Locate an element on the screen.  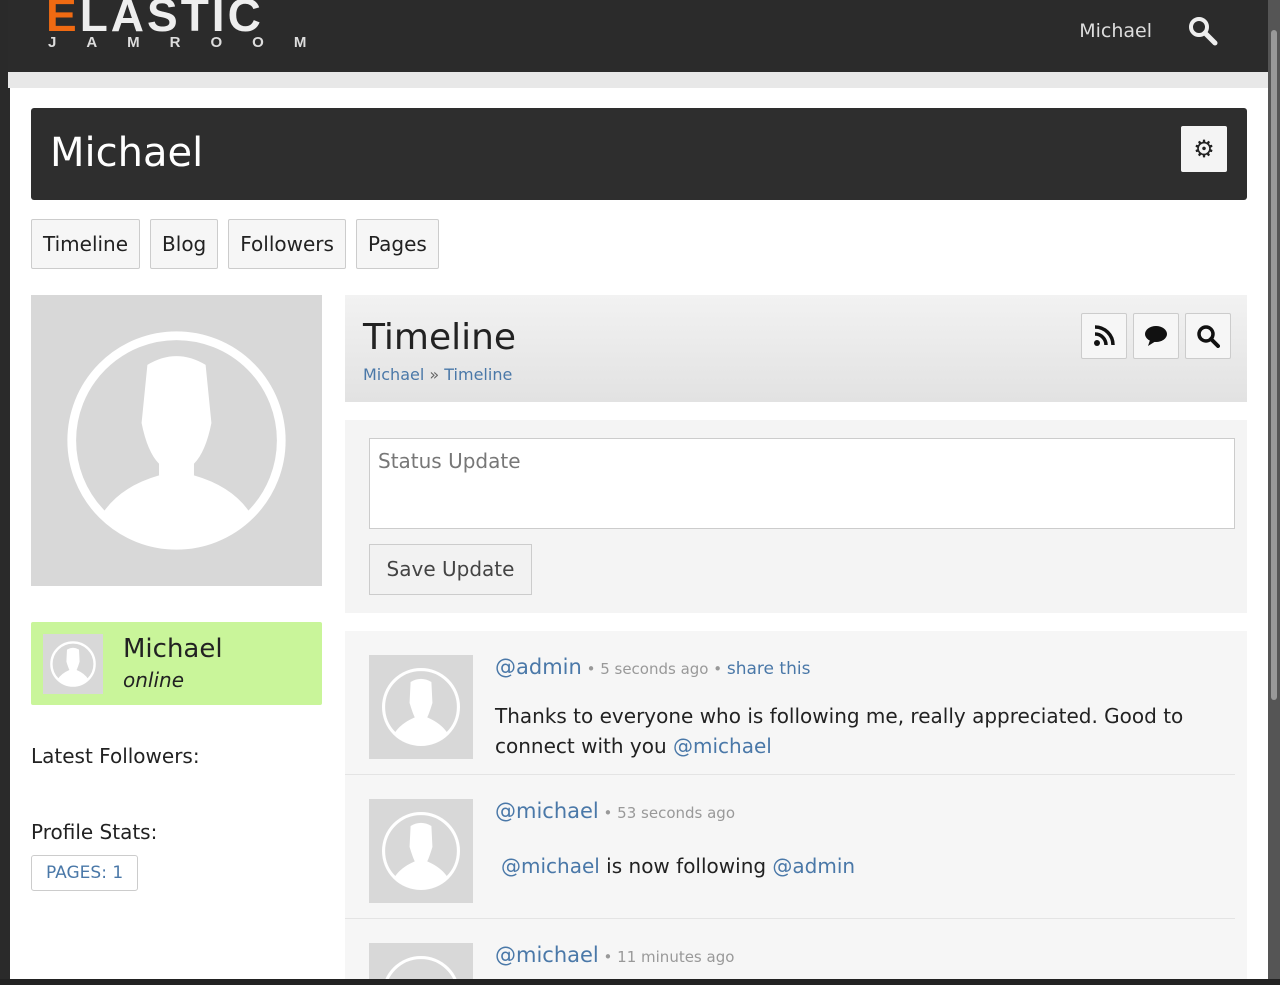
feed-text: is now following is located at coordinates (686, 866).